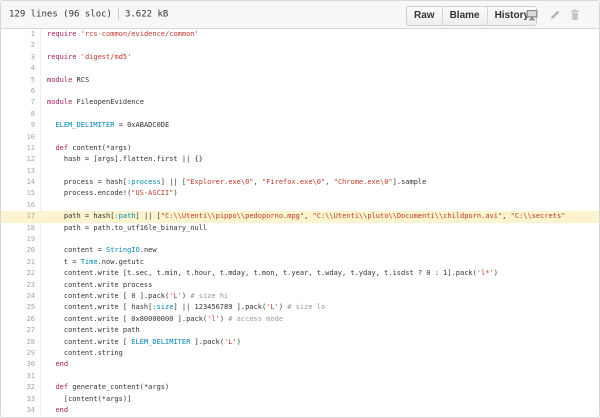 Image resolution: width=600 pixels, height=418 pixels. What do you see at coordinates (18, 296) in the screenshot?
I see `line-number: 24` at bounding box center [18, 296].